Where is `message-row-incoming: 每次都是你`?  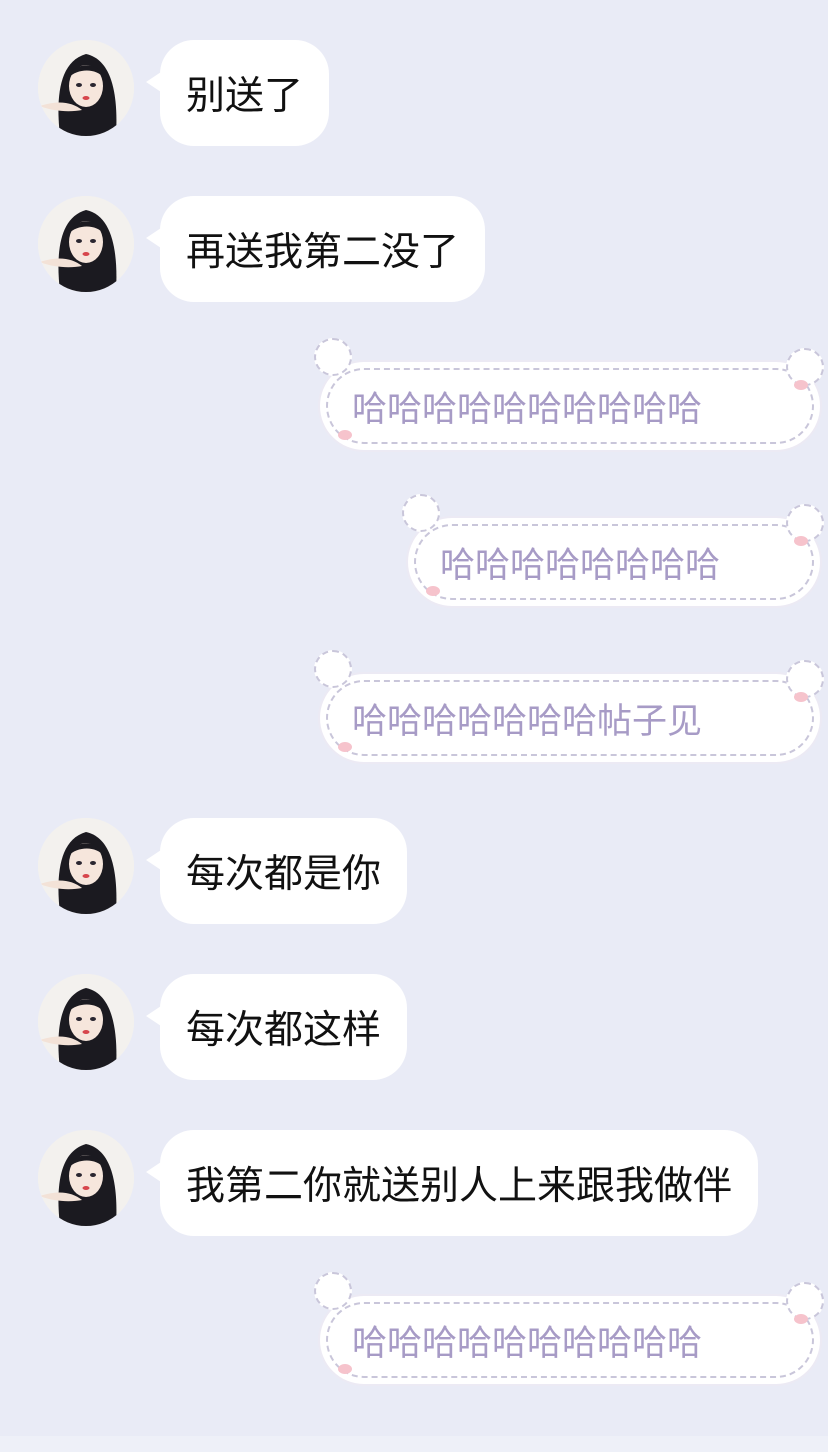 message-row-incoming: 每次都是你 is located at coordinates (414, 871).